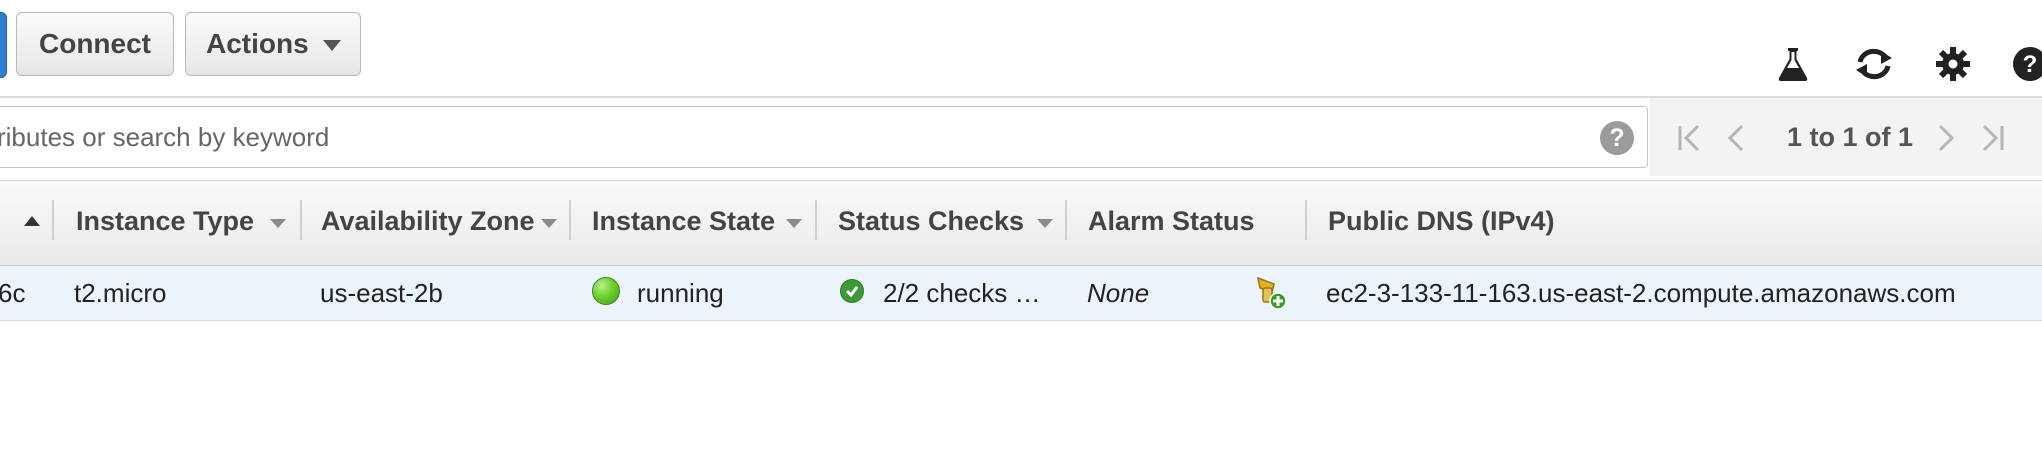  I want to click on search-help-label: ?, so click(1617, 137).